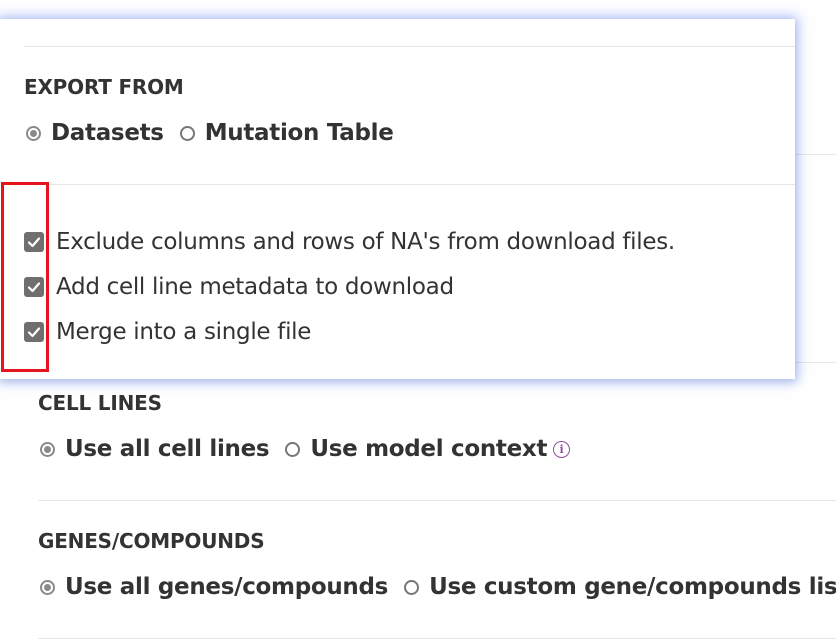  Describe the element at coordinates (562, 449) in the screenshot. I see `info-icon: i` at that location.